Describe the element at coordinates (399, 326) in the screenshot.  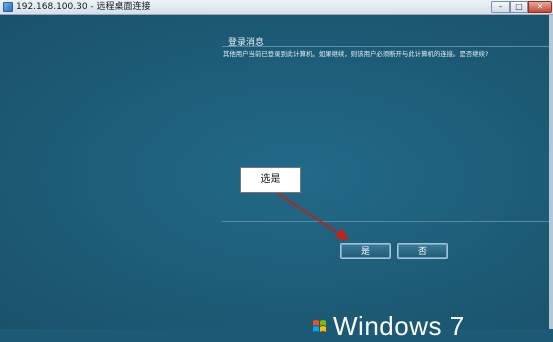
I see `os-logo-text: Windows 7` at that location.